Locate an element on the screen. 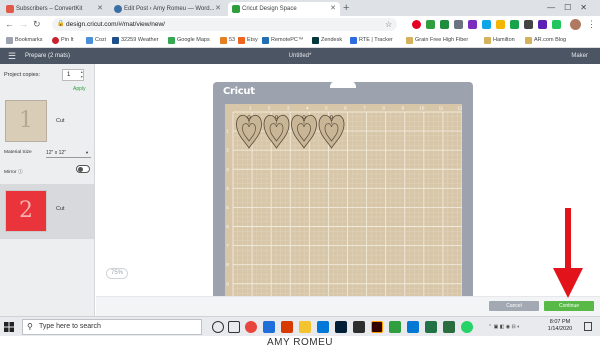 Image resolution: width=600 pixels, height=350 pixels. mat-thumbnail: 2 is located at coordinates (26, 211).